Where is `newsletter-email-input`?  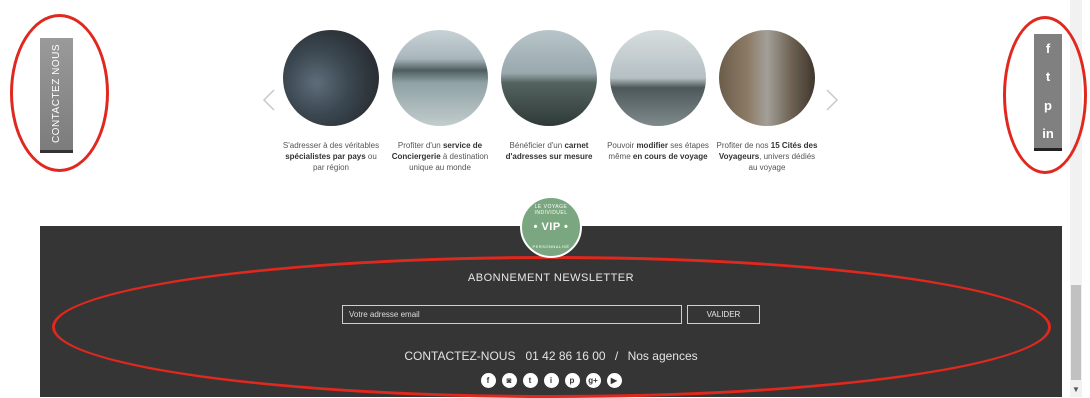 newsletter-email-input is located at coordinates (512, 314).